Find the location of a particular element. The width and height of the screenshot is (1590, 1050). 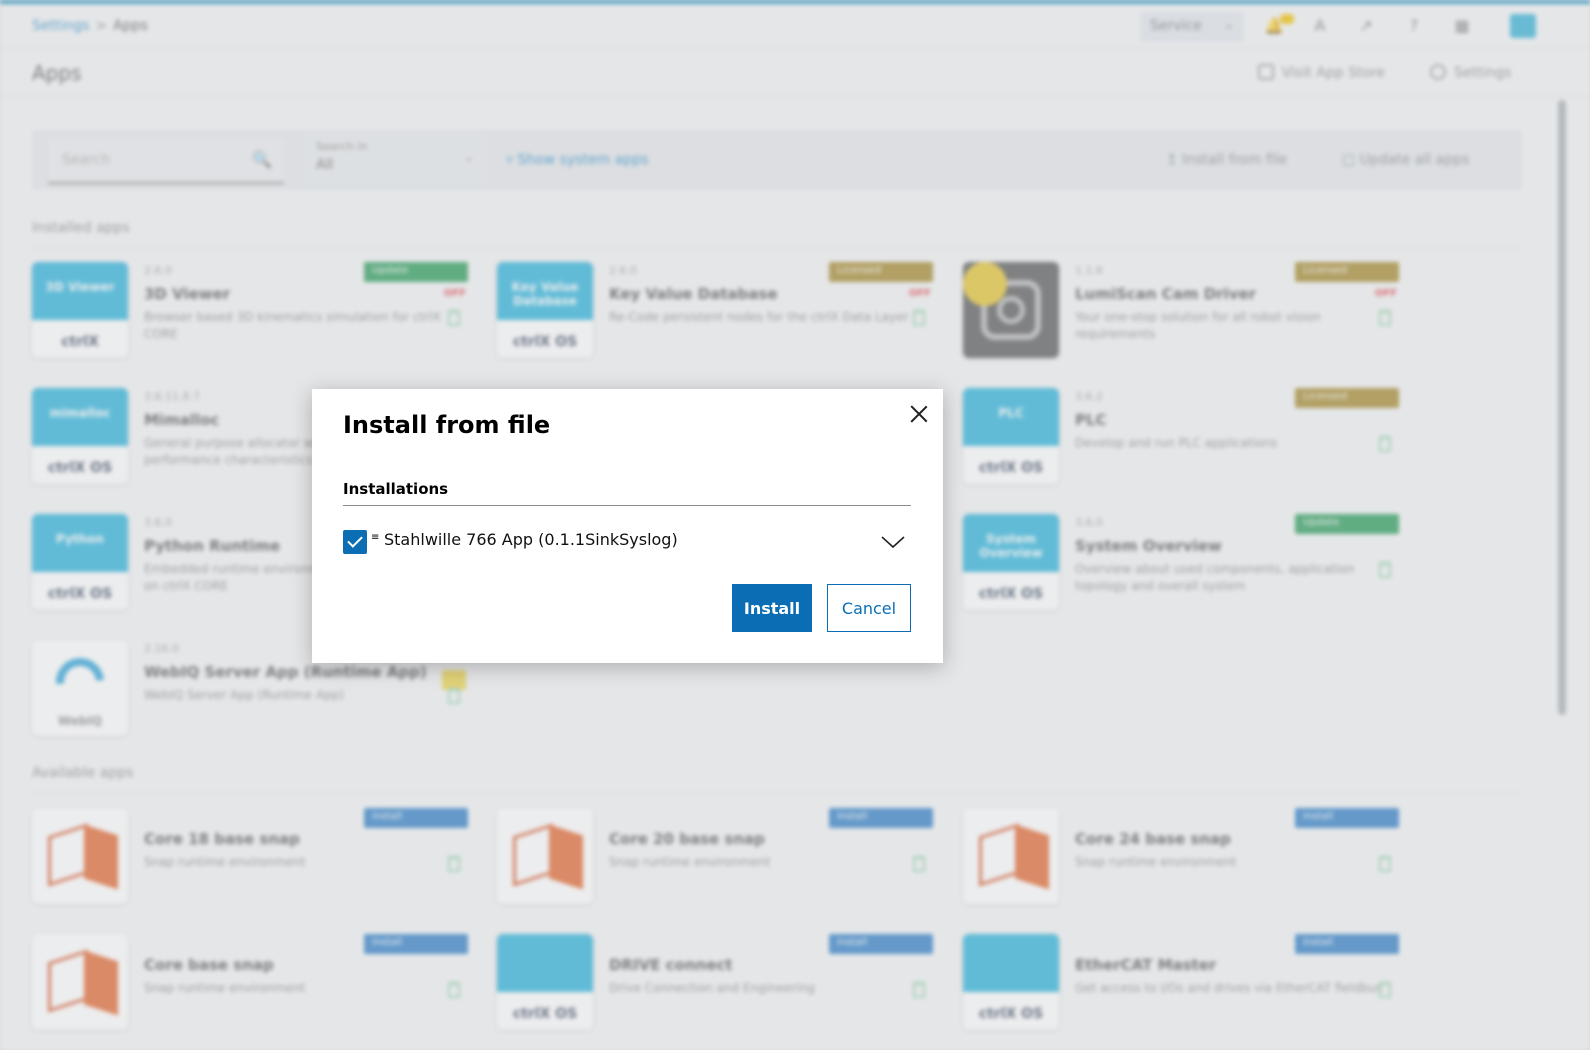

installation-item-label: Stahlwille 766 App (0.1.1SinkSyslog) is located at coordinates (531, 539).